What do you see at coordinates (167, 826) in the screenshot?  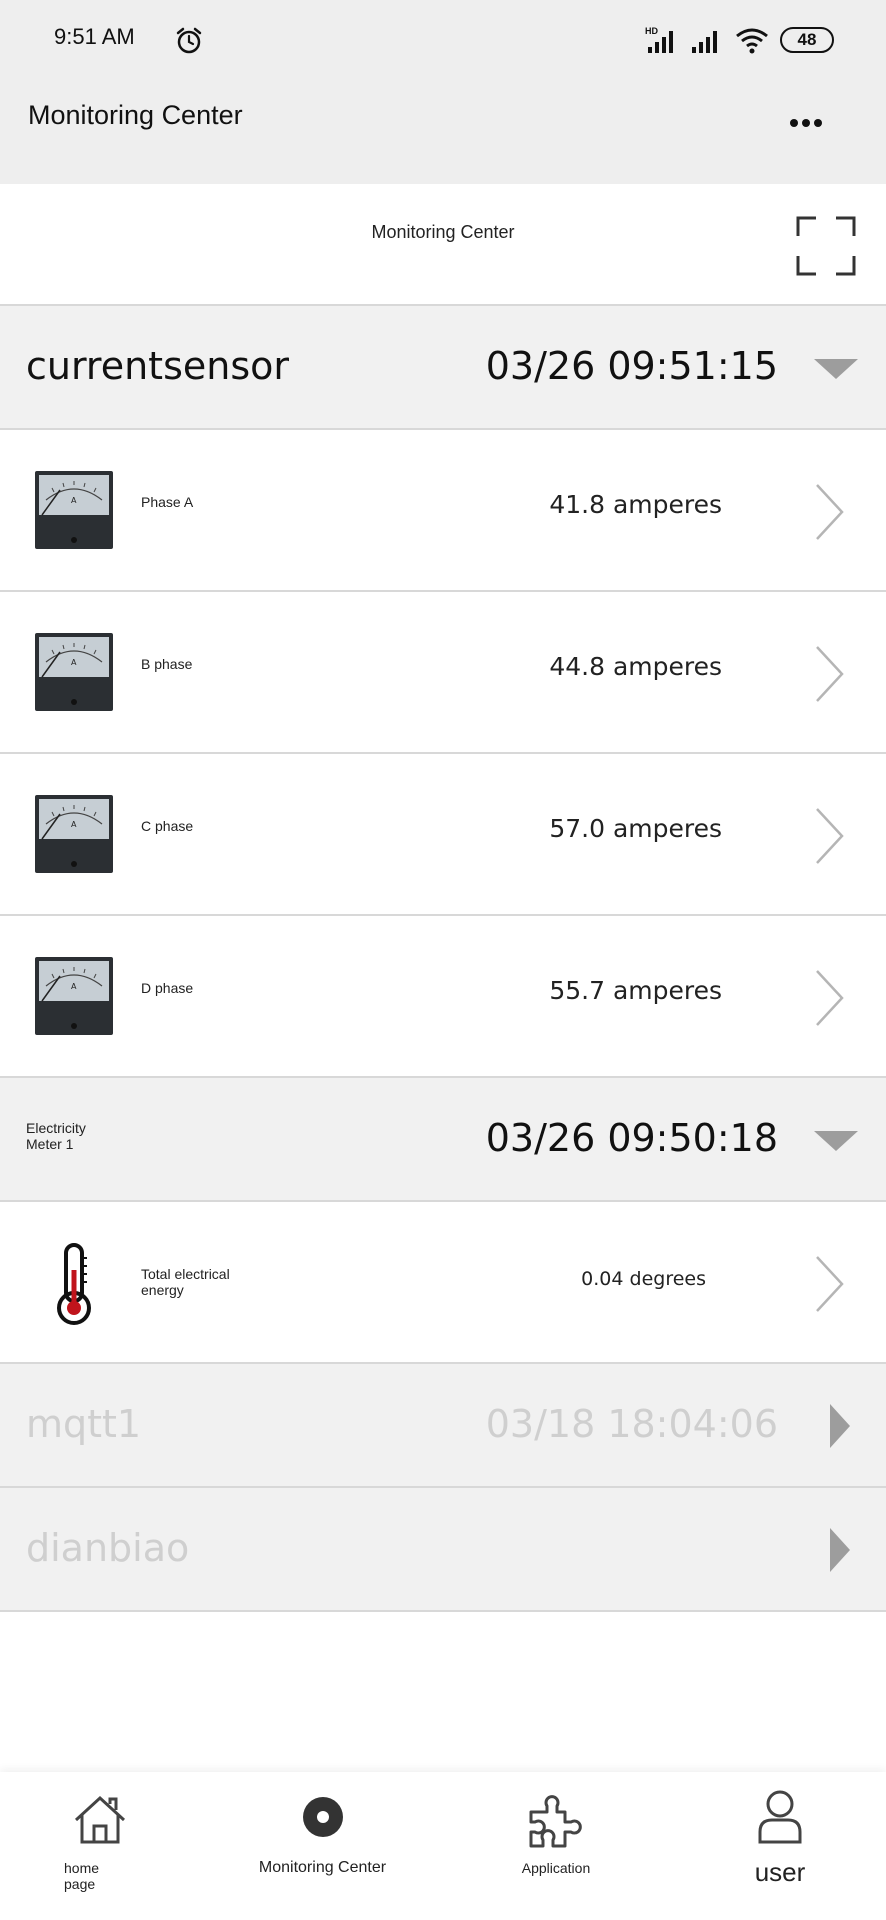 I see `item-label: C phase` at bounding box center [167, 826].